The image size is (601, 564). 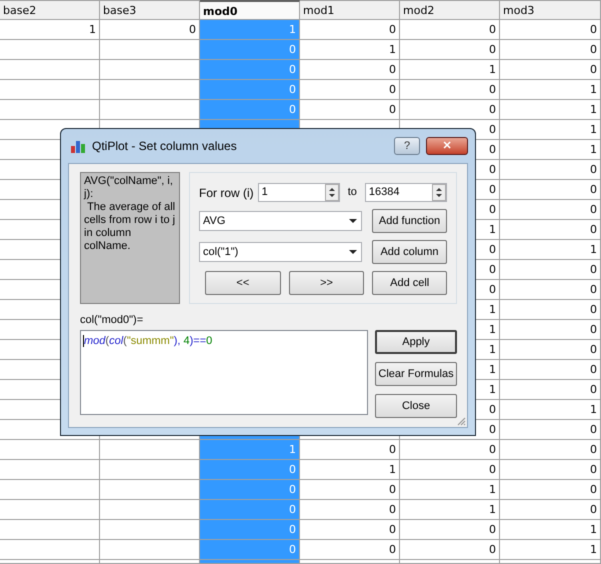 What do you see at coordinates (299, 192) in the screenshot?
I see `from-spinbox: 1` at bounding box center [299, 192].